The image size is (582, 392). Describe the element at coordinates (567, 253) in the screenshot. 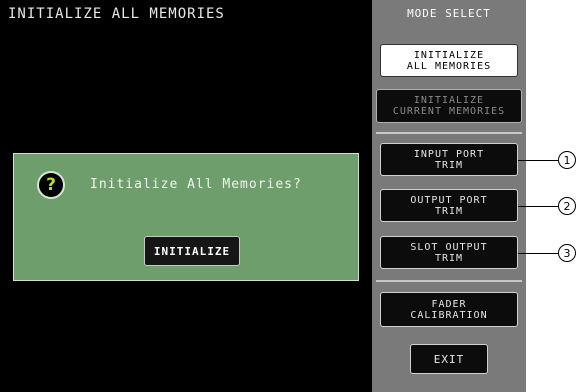

I see `callout-3: 3` at that location.